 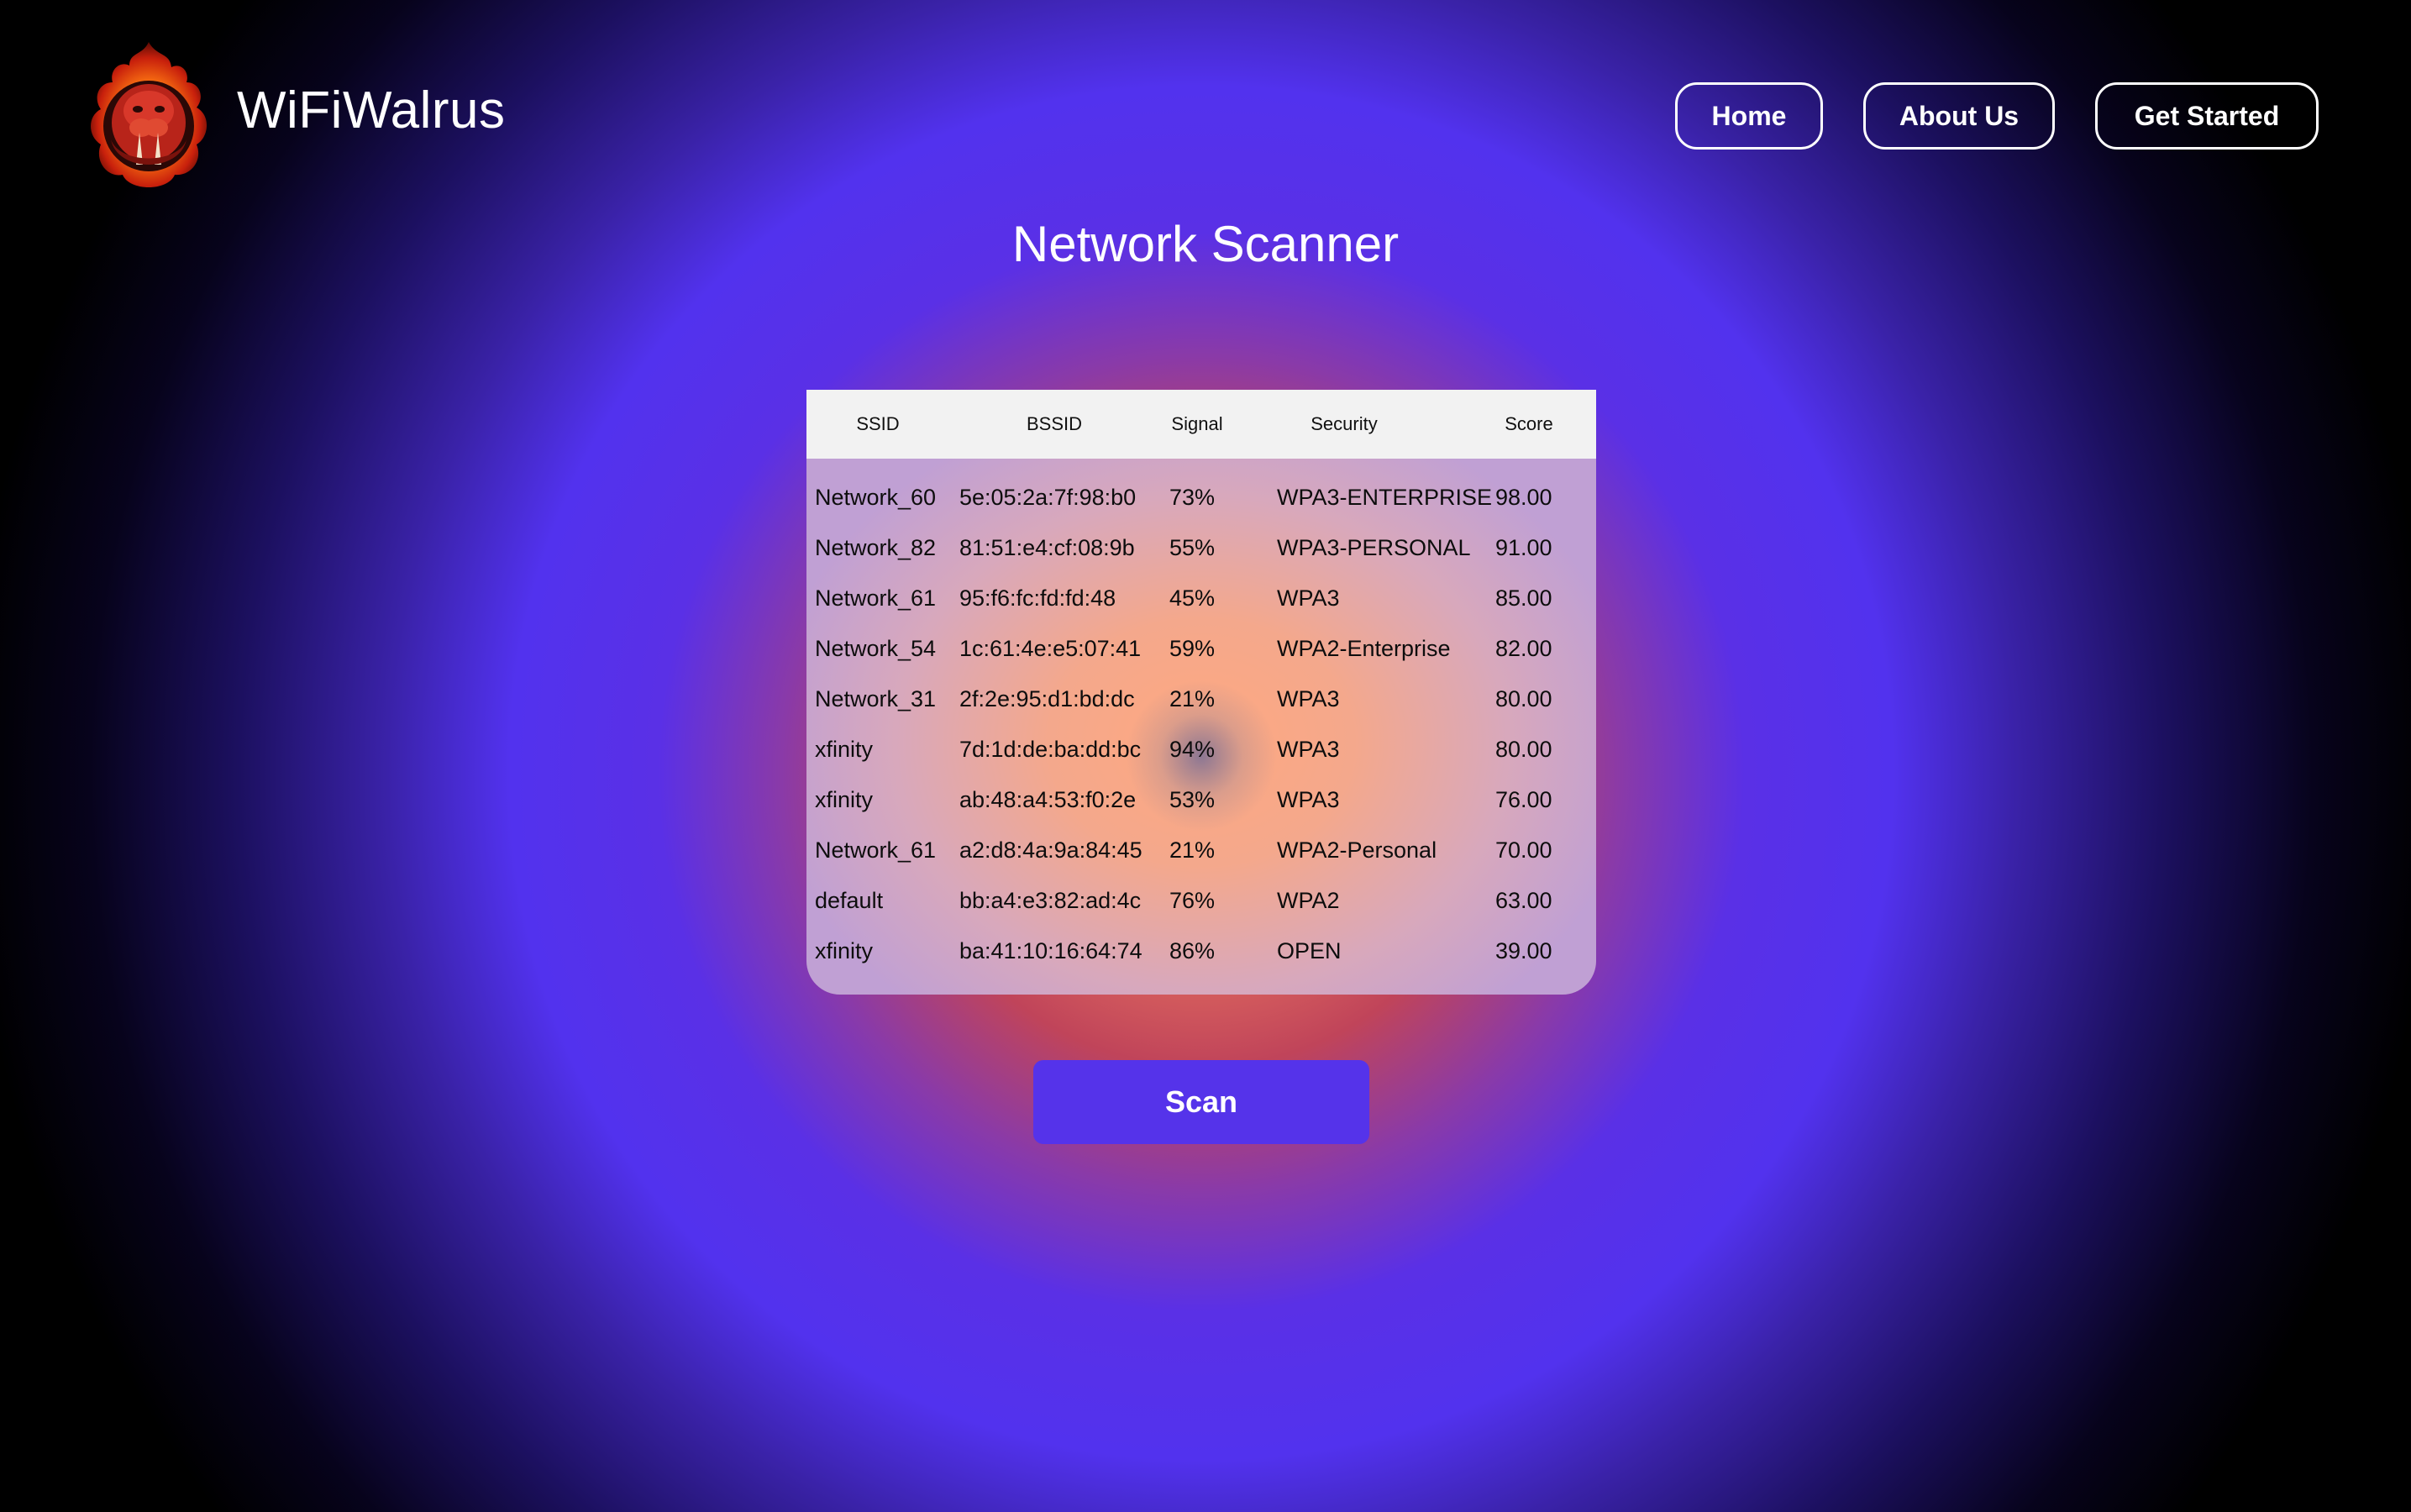 I want to click on cell-ssid: Network_82, so click(x=876, y=547).